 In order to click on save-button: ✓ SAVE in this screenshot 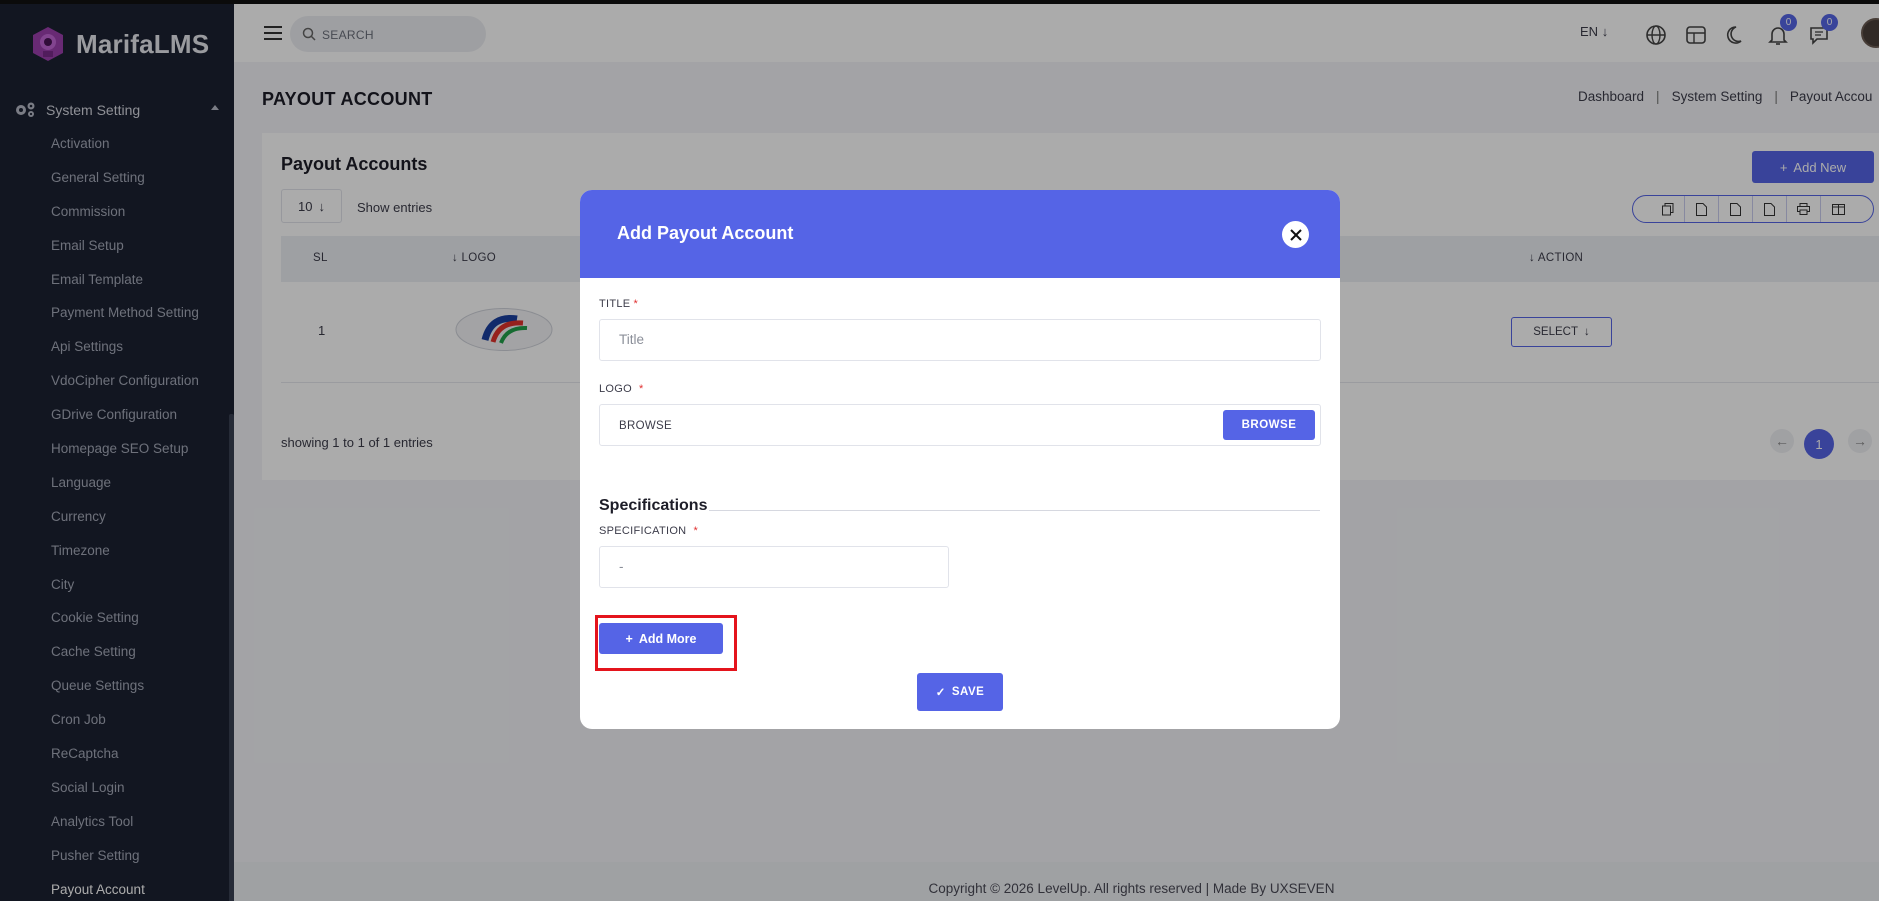, I will do `click(960, 692)`.